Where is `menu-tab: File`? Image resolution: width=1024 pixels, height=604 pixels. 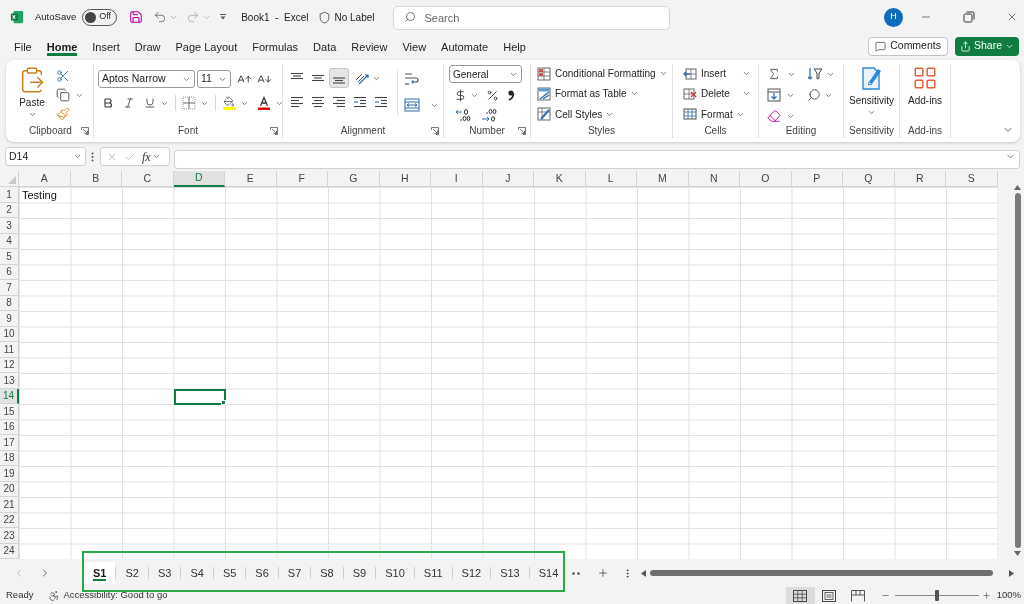 menu-tab: File is located at coordinates (23, 46).